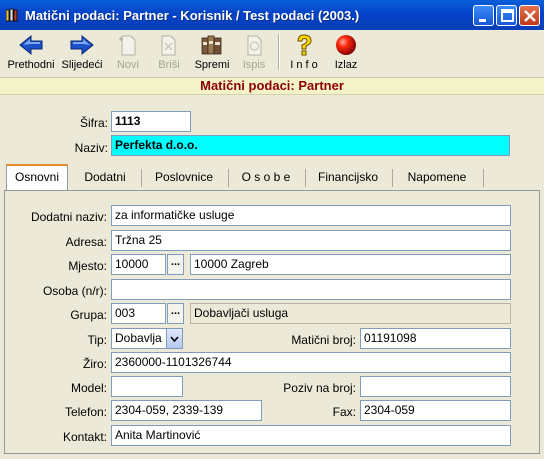 Image resolution: width=544 pixels, height=459 pixels. I want to click on model-input, so click(147, 386).